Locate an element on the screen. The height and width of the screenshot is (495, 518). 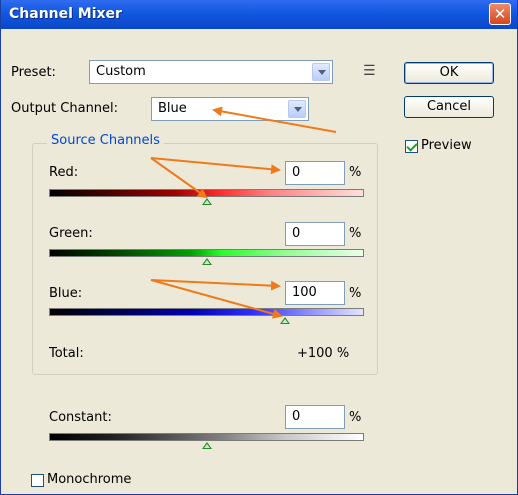
source-channels-title: Source Channels is located at coordinates (105, 140).